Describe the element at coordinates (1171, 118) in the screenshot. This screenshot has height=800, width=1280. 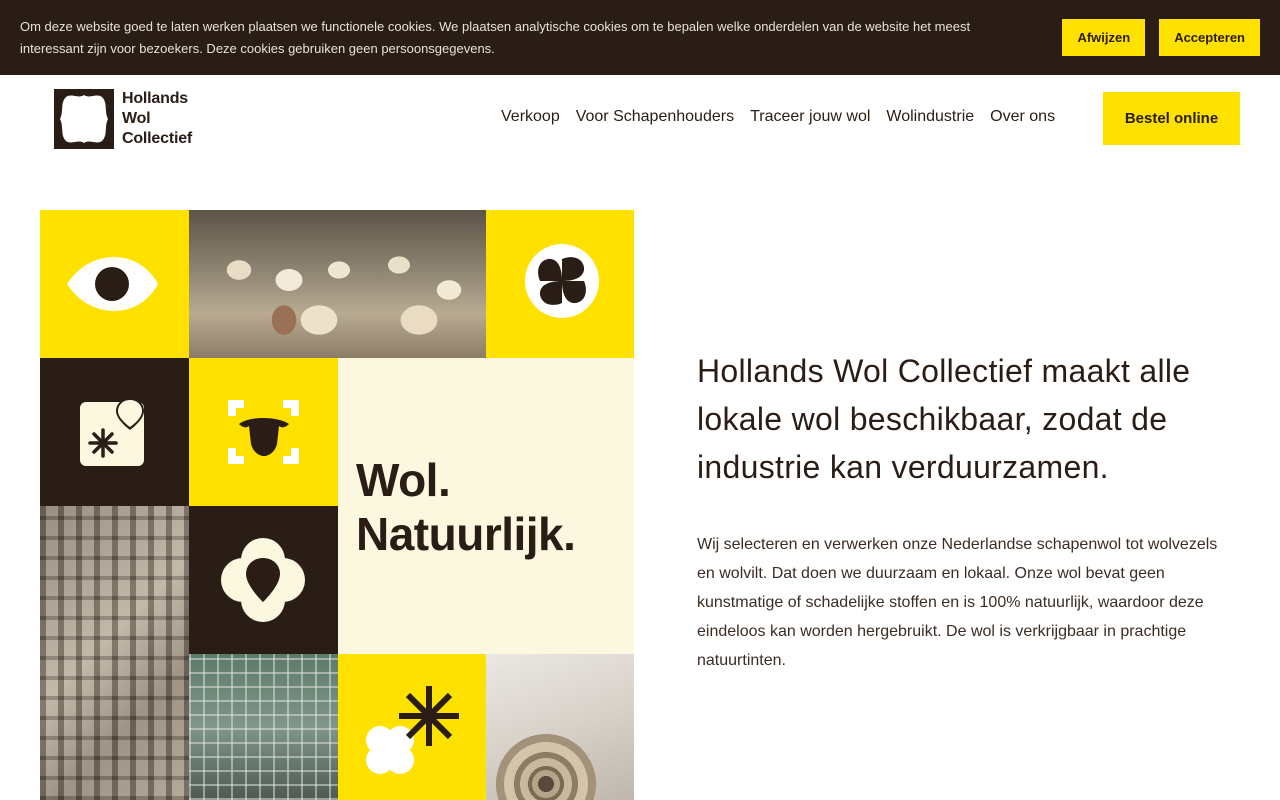
I see `order-online-button: Bestel online` at that location.